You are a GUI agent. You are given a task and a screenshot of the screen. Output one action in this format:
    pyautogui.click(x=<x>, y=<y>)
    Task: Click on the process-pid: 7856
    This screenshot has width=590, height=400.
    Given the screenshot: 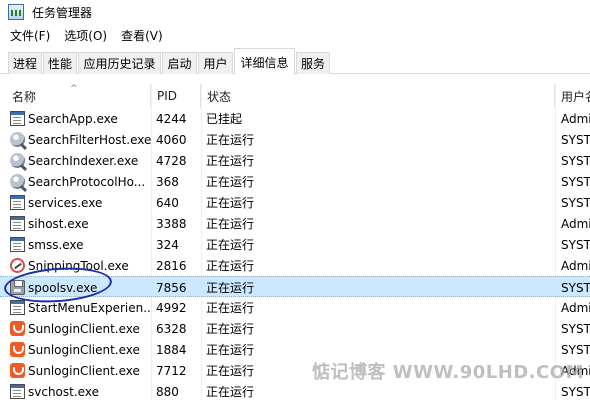 What is the action you would take?
    pyautogui.click(x=171, y=287)
    